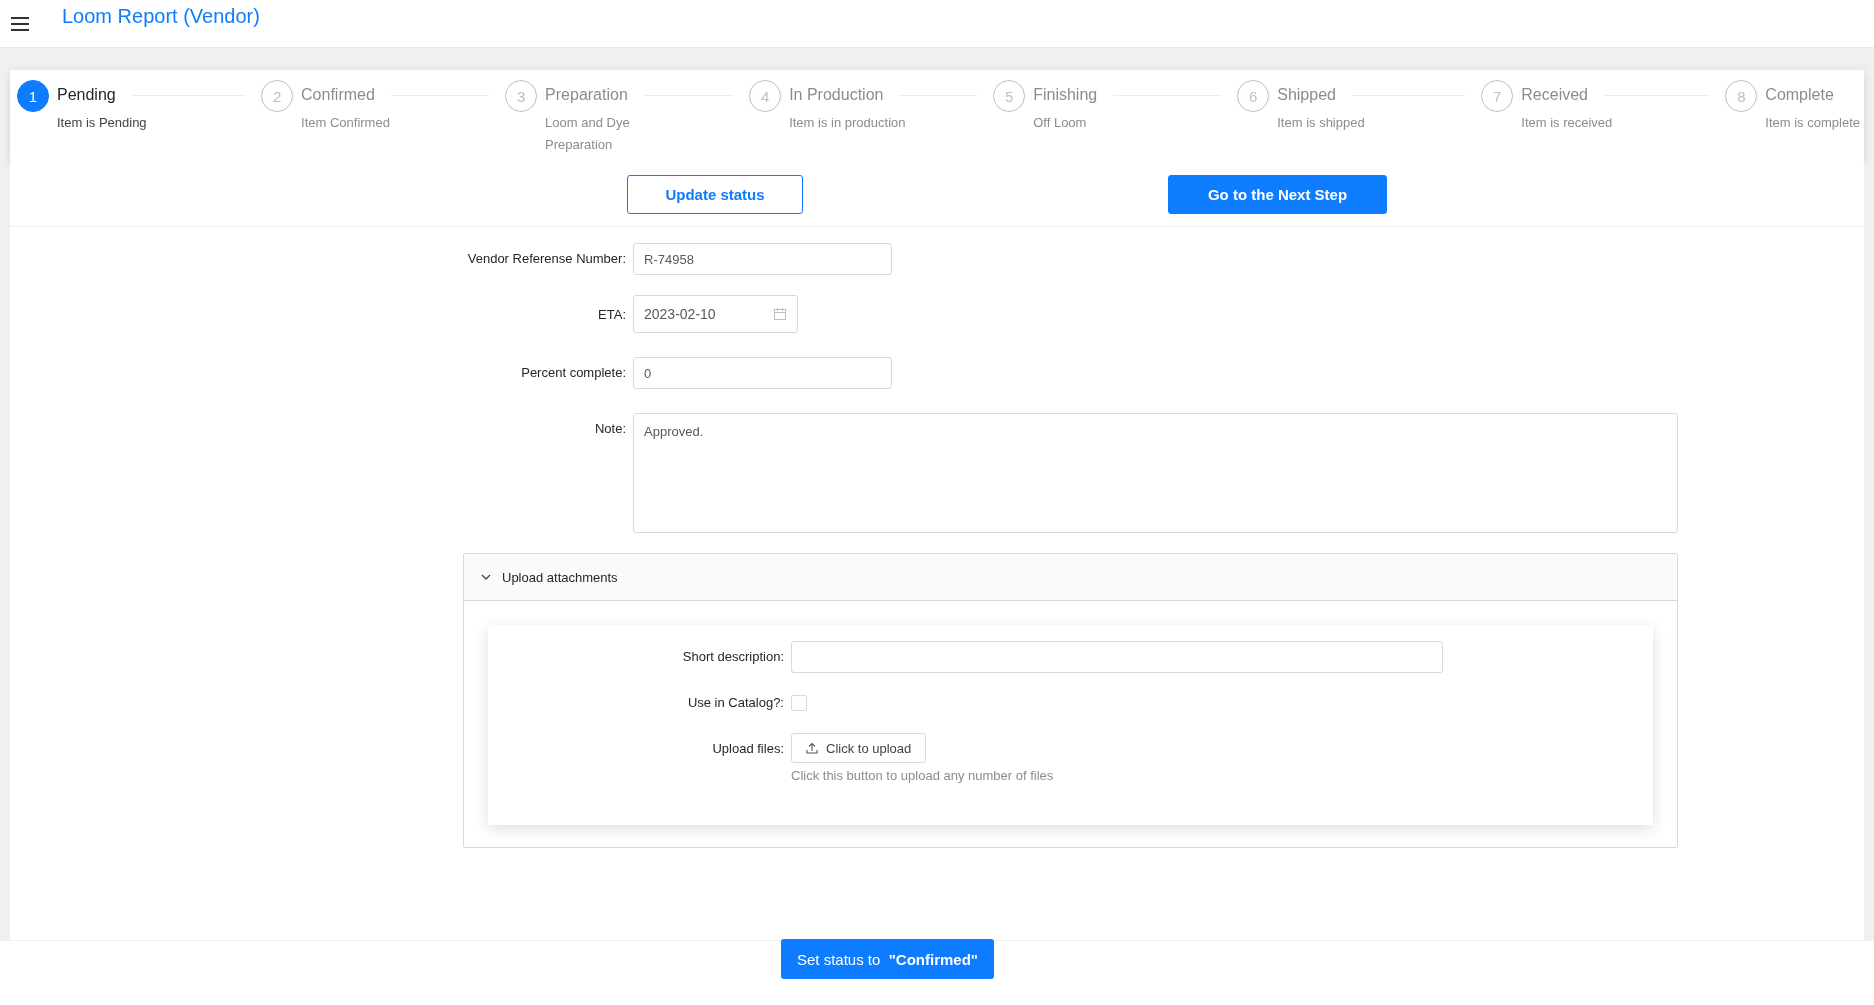 Image resolution: width=1874 pixels, height=1005 pixels. I want to click on checkbox, so click(799, 703).